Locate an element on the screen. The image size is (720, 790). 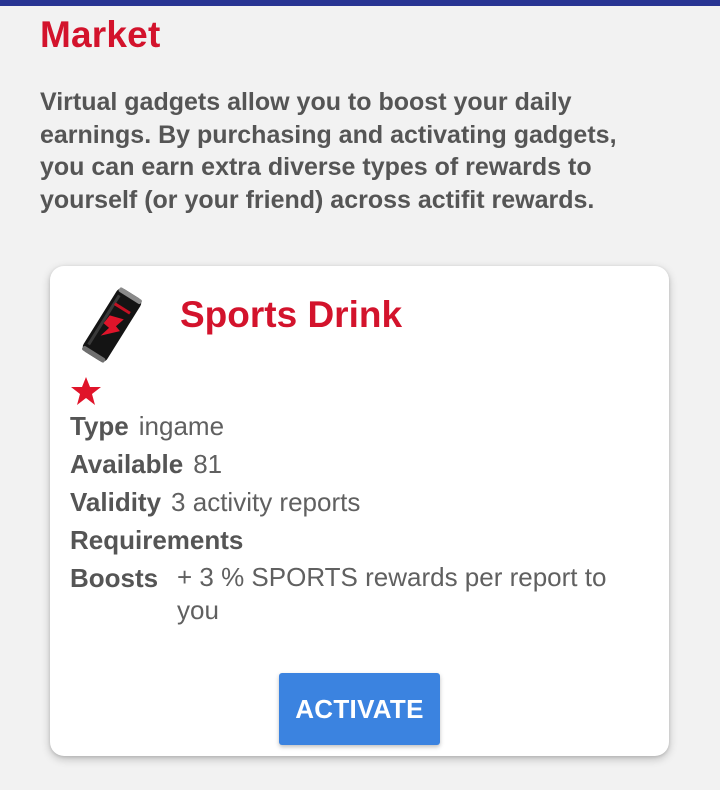
gadget-name: Sports Drink is located at coordinates (291, 314).